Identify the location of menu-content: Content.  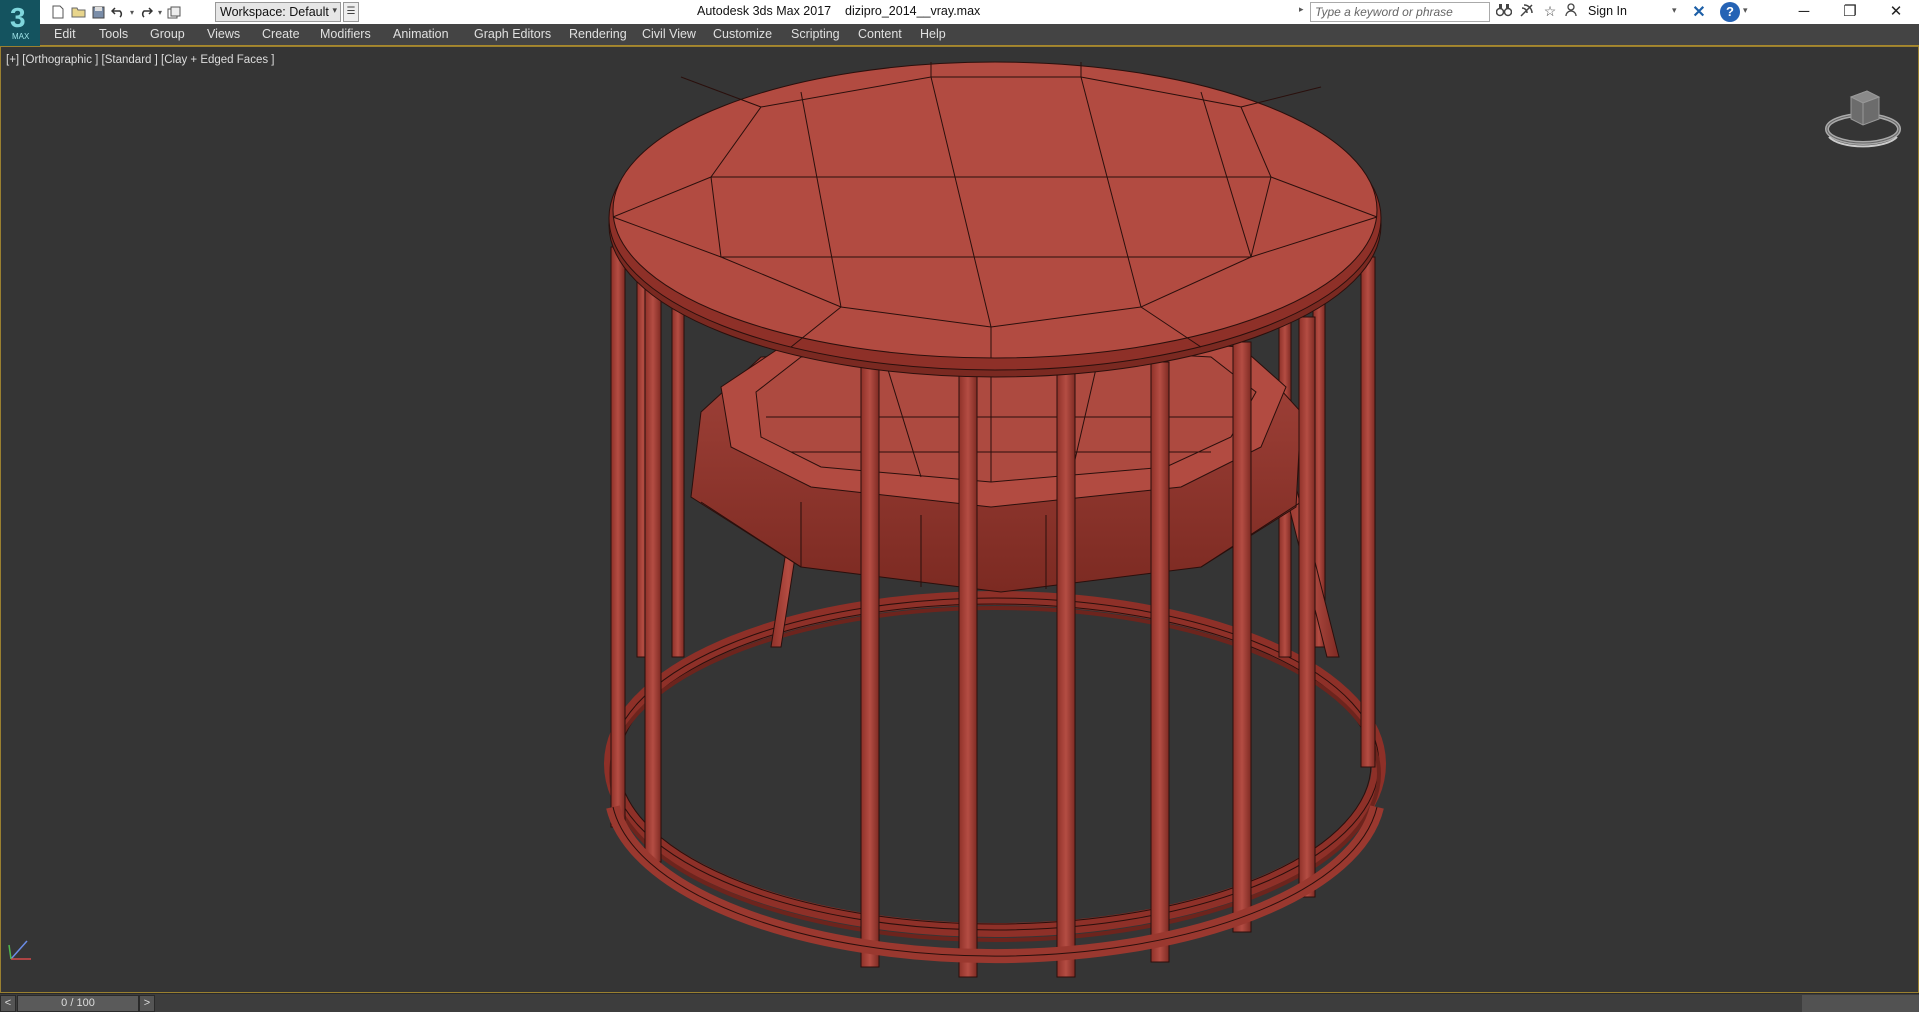
(880, 34).